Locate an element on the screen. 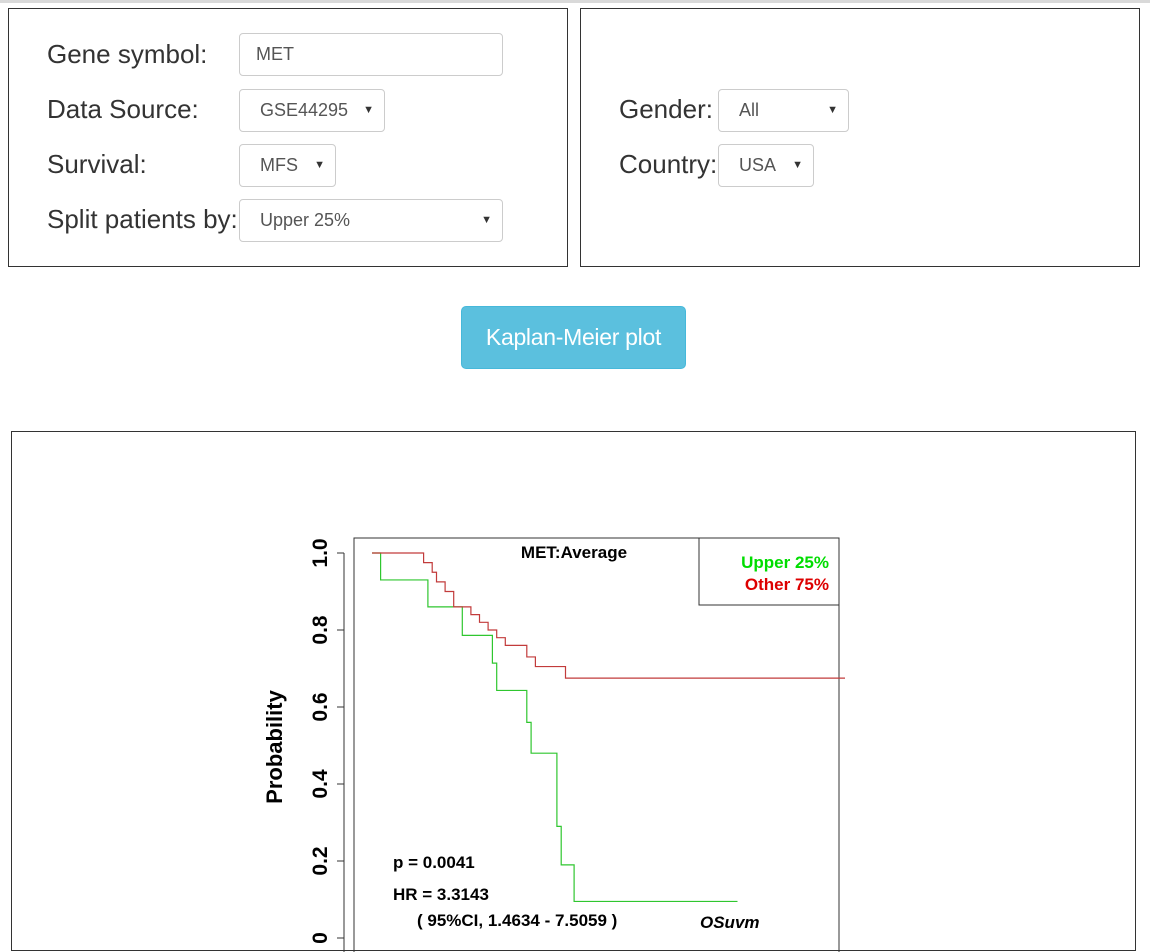 This screenshot has height=952, width=1150. km-curve is located at coordinates (555, 727).